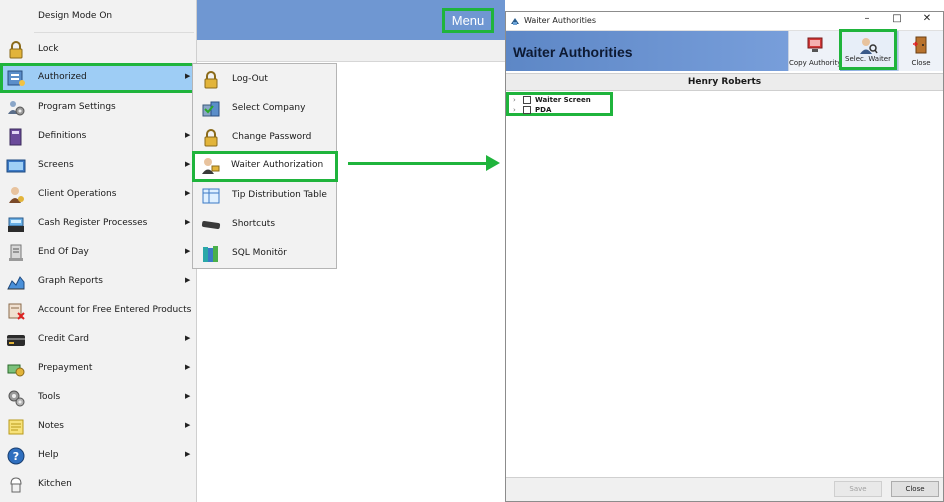 This screenshot has height=502, width=944. Describe the element at coordinates (63, 339) in the screenshot. I see `menu-item-label: Credit Card` at that location.